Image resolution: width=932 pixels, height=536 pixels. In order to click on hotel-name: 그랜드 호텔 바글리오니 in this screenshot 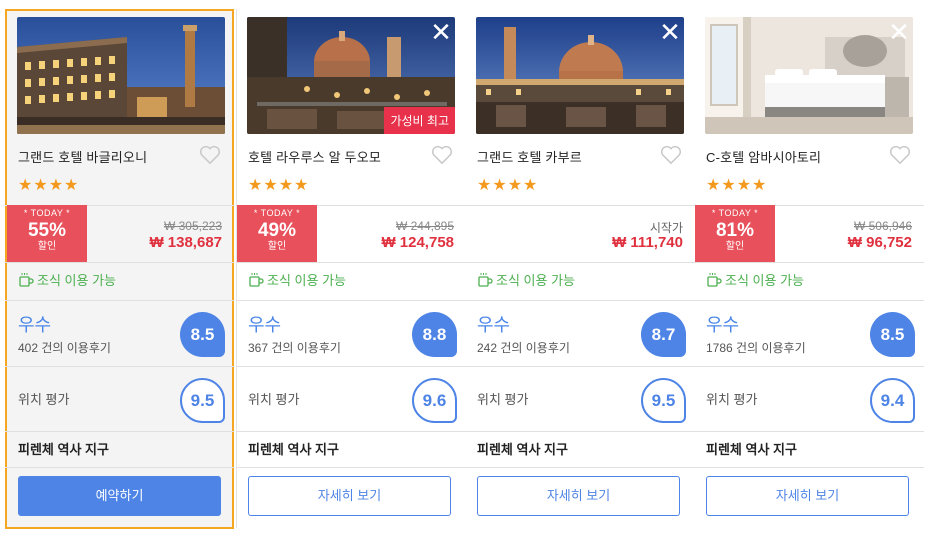, I will do `click(82, 156)`.